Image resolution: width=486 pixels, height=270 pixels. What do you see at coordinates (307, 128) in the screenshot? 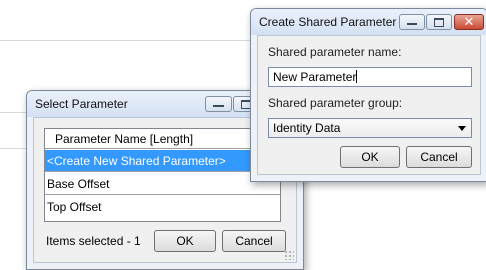
I see `shared-parameter-group-value: Identity Data` at bounding box center [307, 128].